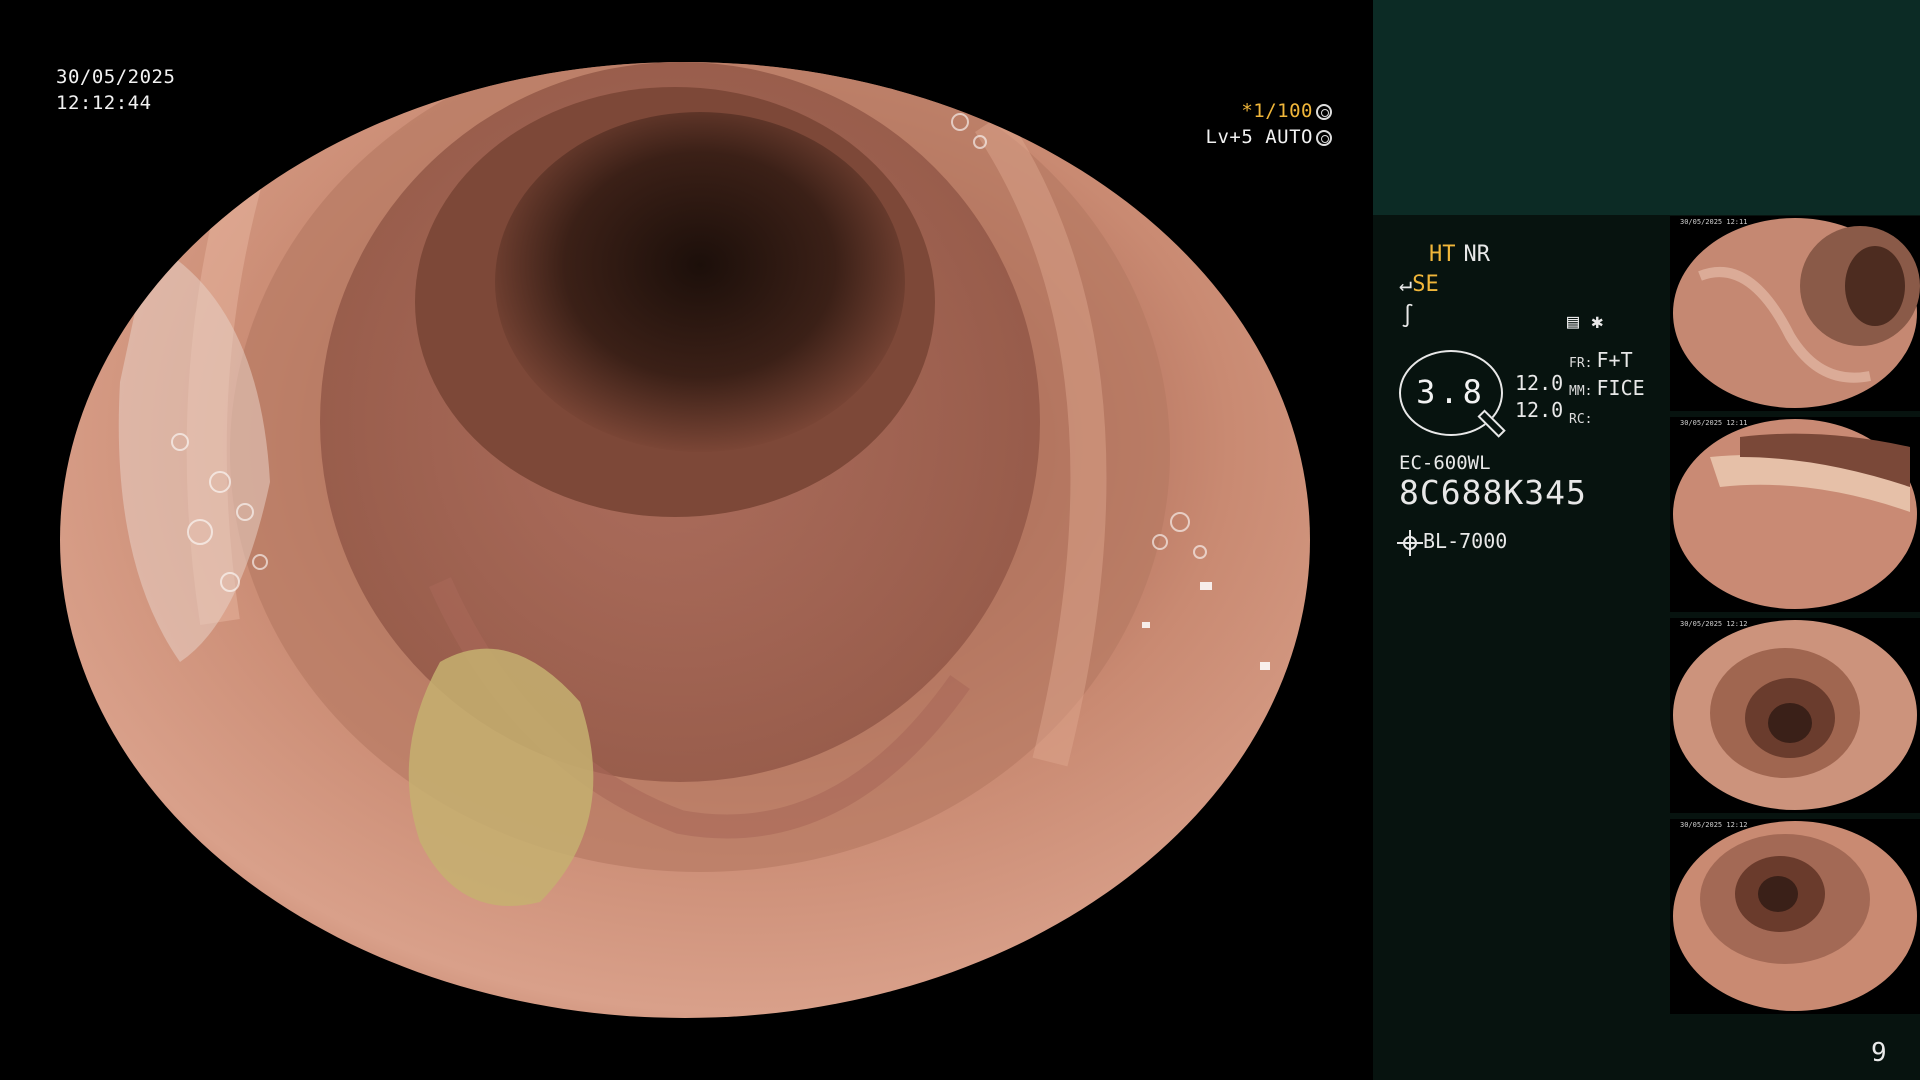 The image size is (1920, 1080). I want to click on light-source-icon, so click(1410, 542).